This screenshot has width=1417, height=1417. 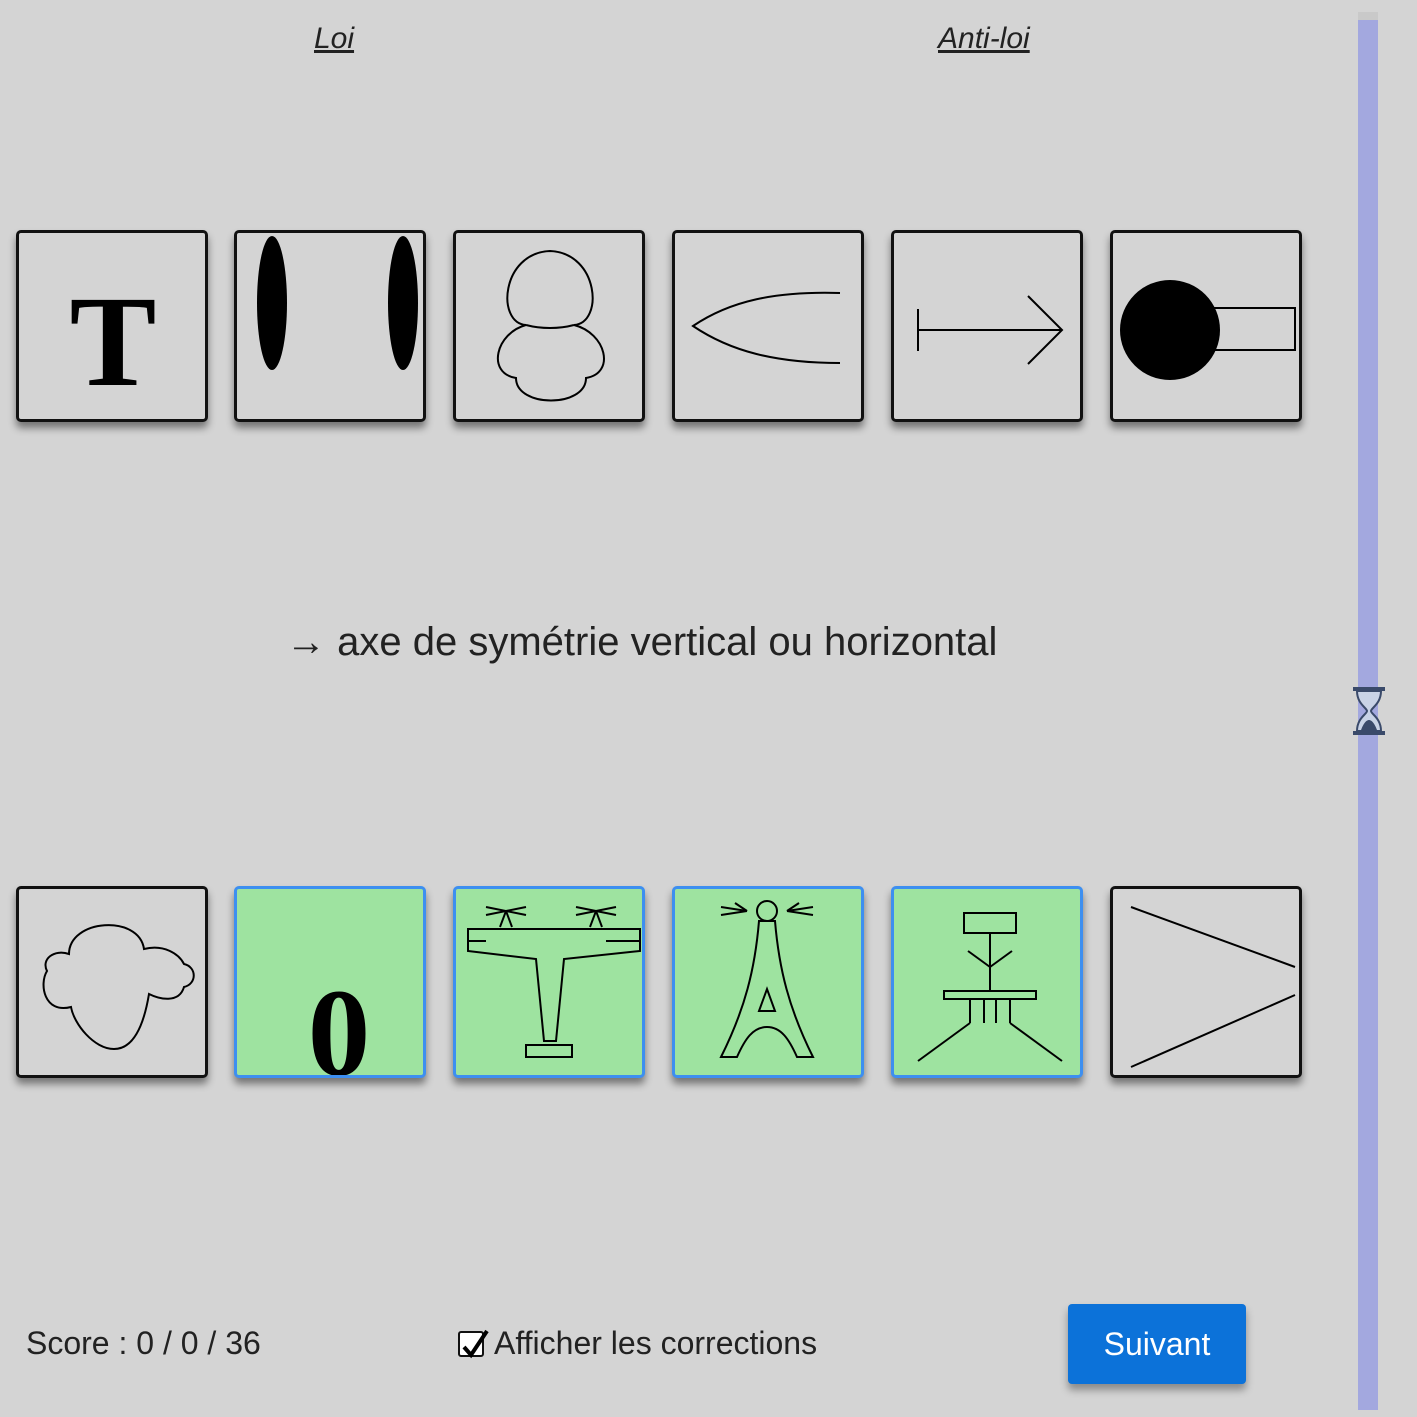 I want to click on digit-zero-icon: 0, so click(x=339, y=1020).